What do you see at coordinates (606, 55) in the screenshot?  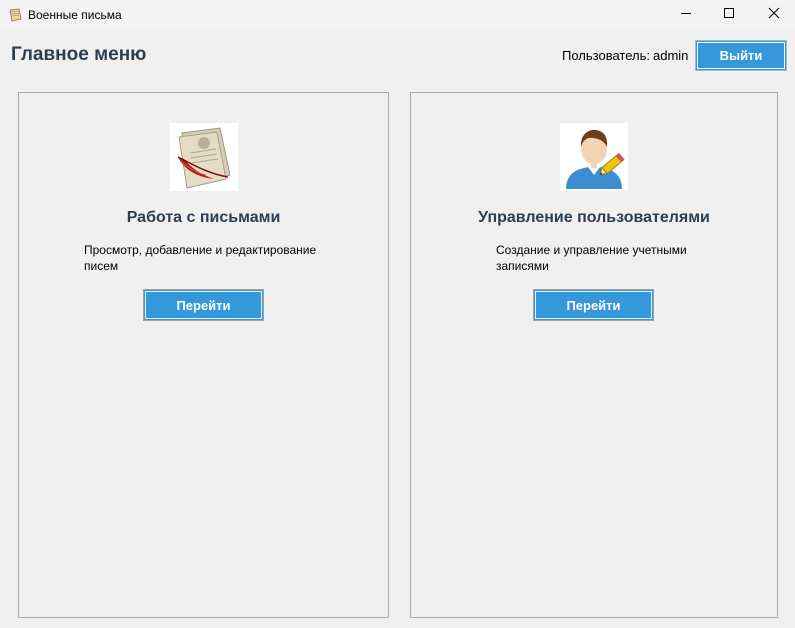 I see `user-label: Пользователь:` at bounding box center [606, 55].